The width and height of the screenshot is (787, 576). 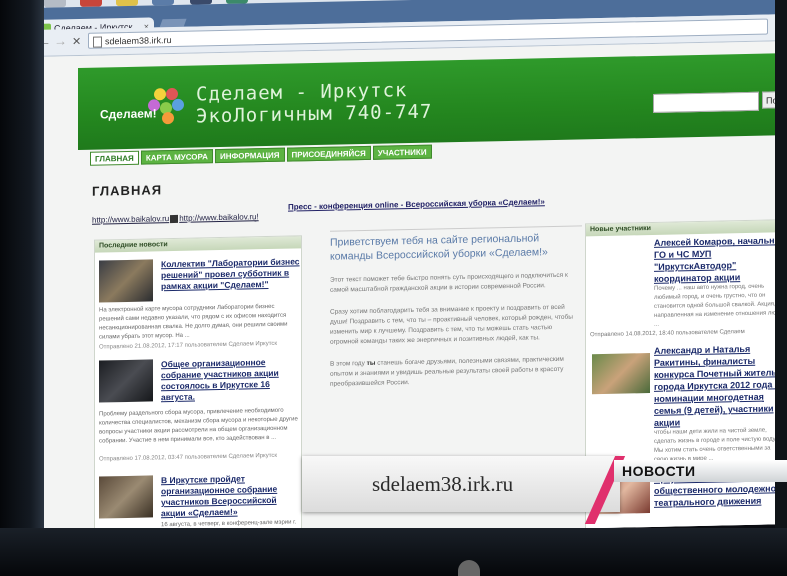 What do you see at coordinates (128, 113) in the screenshot?
I see `logo-text: Сделаем!` at bounding box center [128, 113].